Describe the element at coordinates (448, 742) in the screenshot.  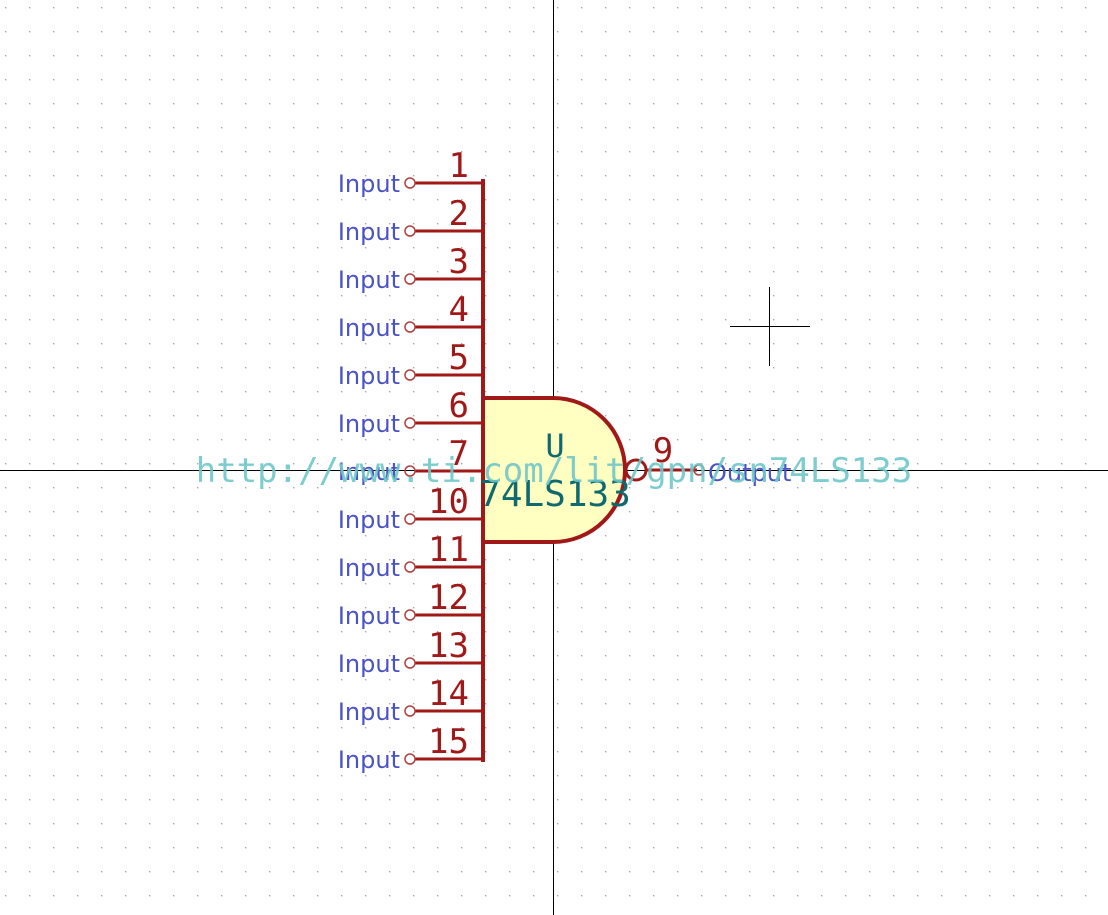
I see `input-pin-number: 15` at that location.